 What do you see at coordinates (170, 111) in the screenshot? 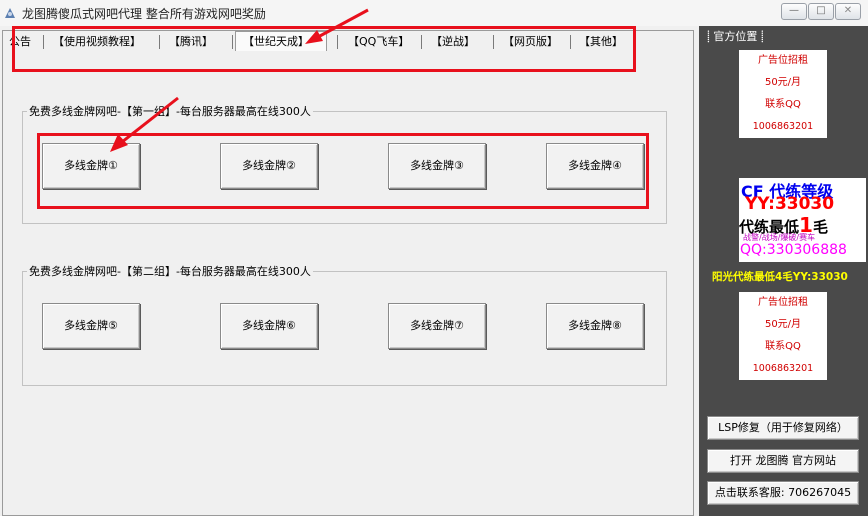
I see `group-1-title: 免费多线金牌网吧-【第一组】-每台服务器最高在线300人` at bounding box center [170, 111].